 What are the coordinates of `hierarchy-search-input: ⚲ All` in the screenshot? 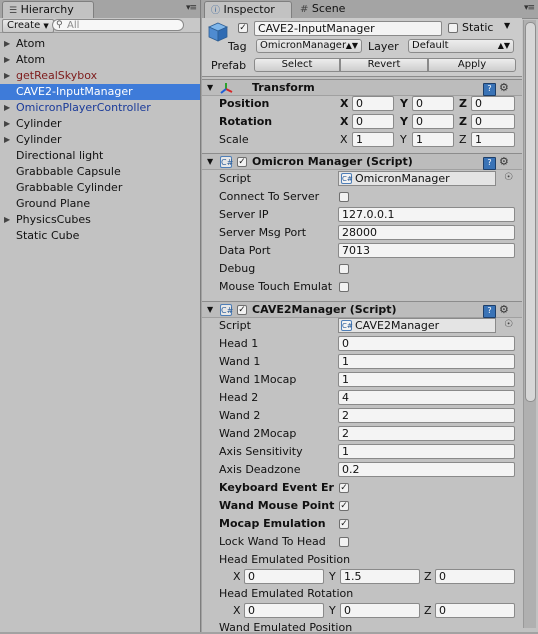 It's located at (118, 25).